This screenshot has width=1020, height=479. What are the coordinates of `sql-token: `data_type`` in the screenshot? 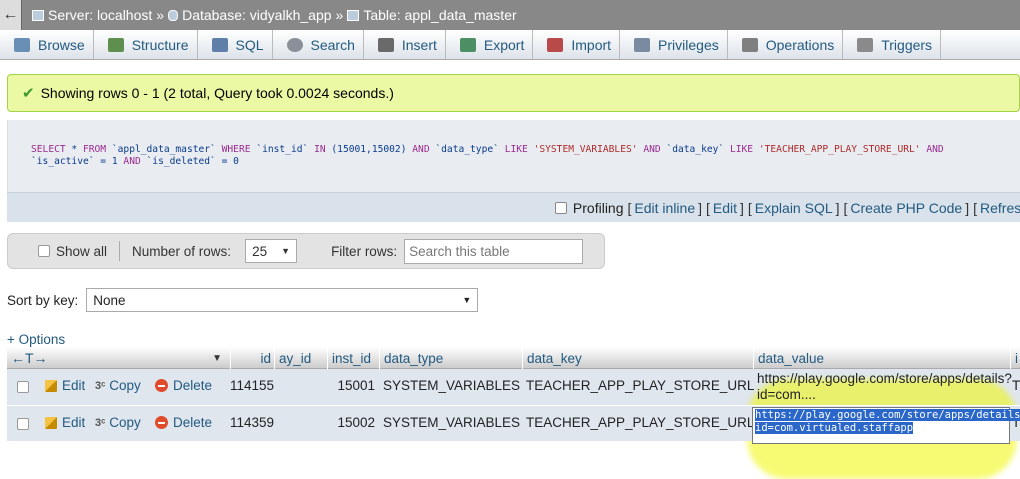 It's located at (467, 149).